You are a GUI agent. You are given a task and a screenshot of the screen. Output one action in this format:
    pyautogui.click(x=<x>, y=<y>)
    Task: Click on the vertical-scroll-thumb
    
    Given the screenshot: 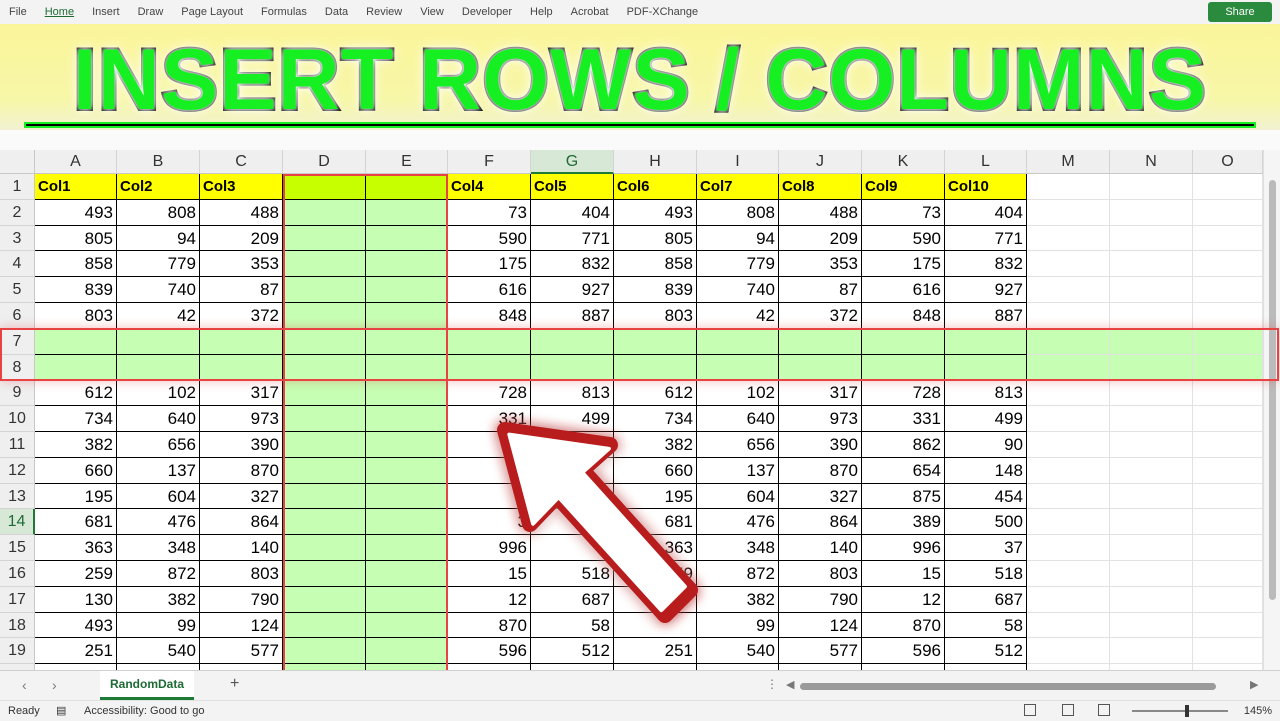 What is the action you would take?
    pyautogui.click(x=1272, y=390)
    